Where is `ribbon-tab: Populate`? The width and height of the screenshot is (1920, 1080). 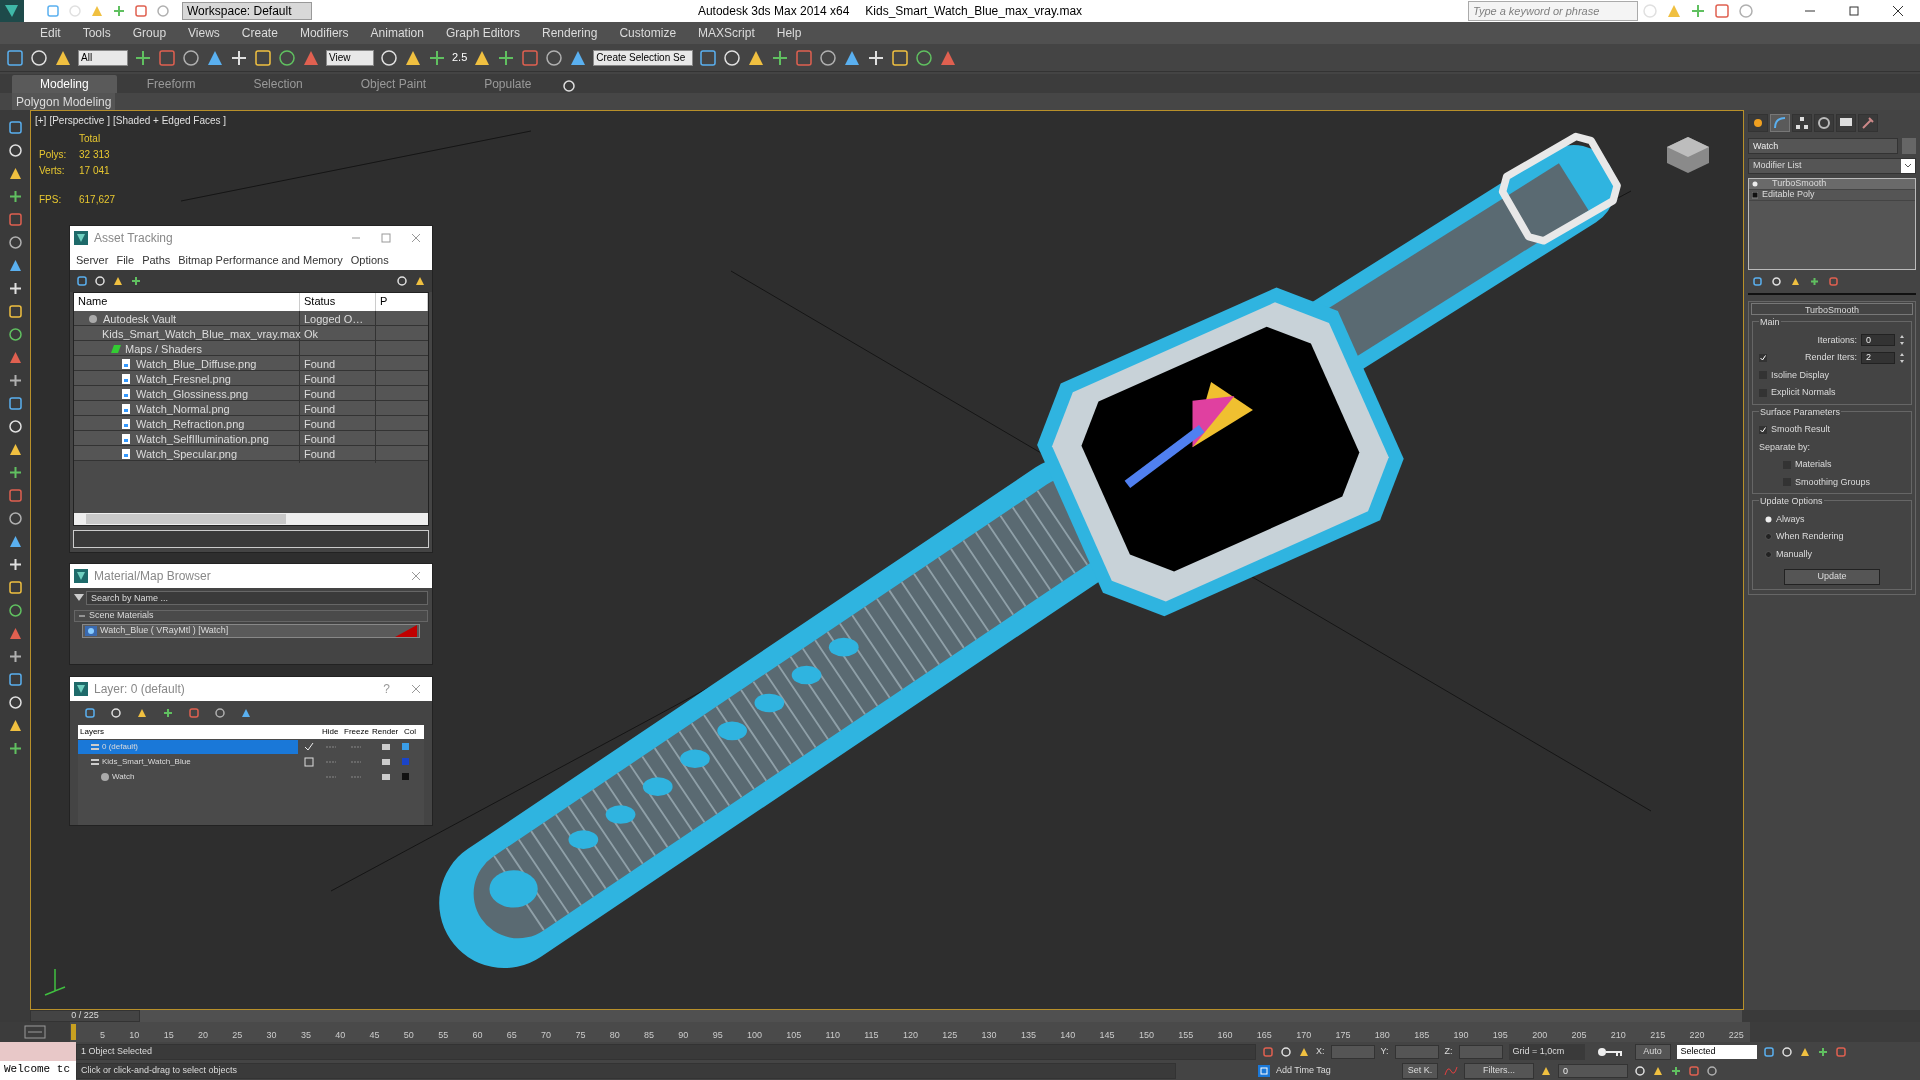 ribbon-tab: Populate is located at coordinates (508, 84).